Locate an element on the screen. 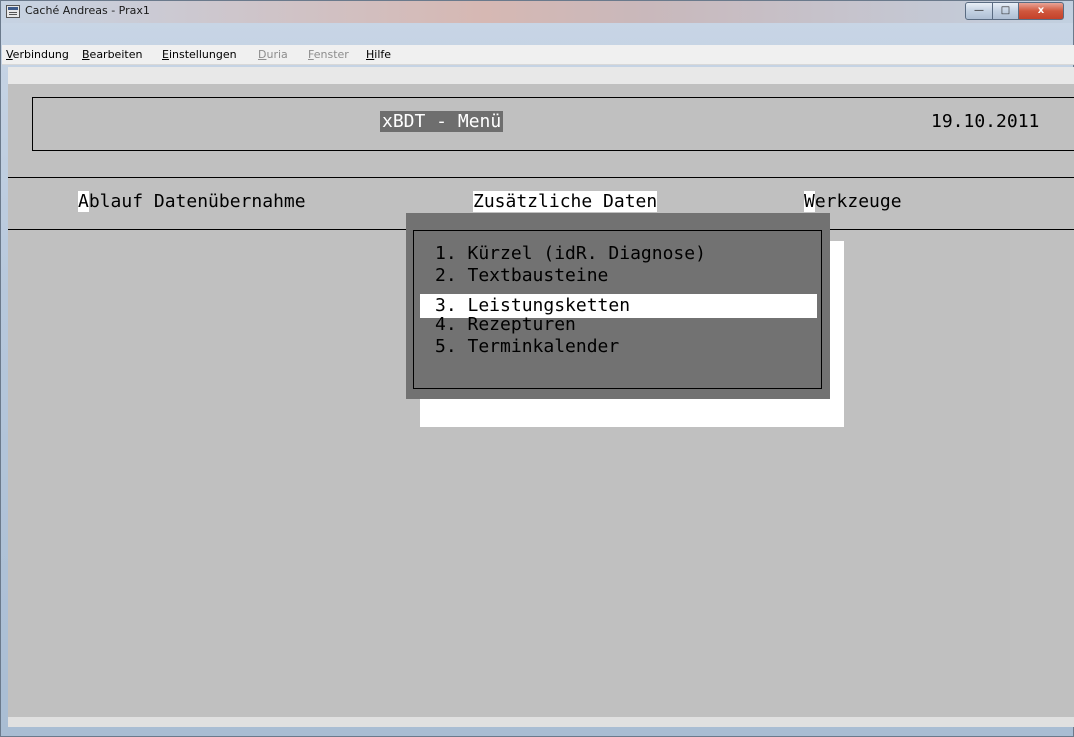 The height and width of the screenshot is (737, 1074). header-frame is located at coordinates (553, 124).